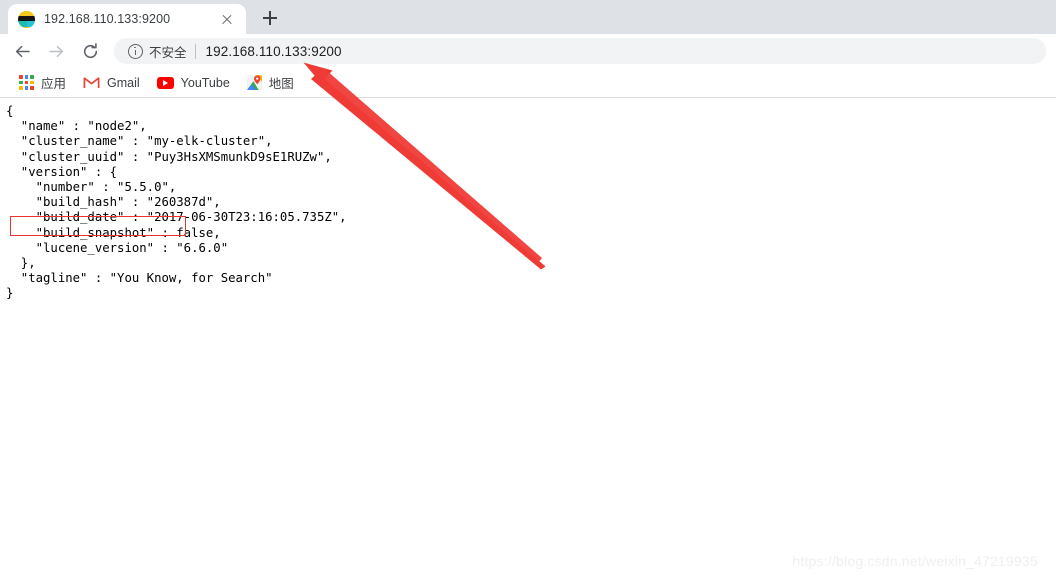  I want to click on google-maps-icon, so click(254, 82).